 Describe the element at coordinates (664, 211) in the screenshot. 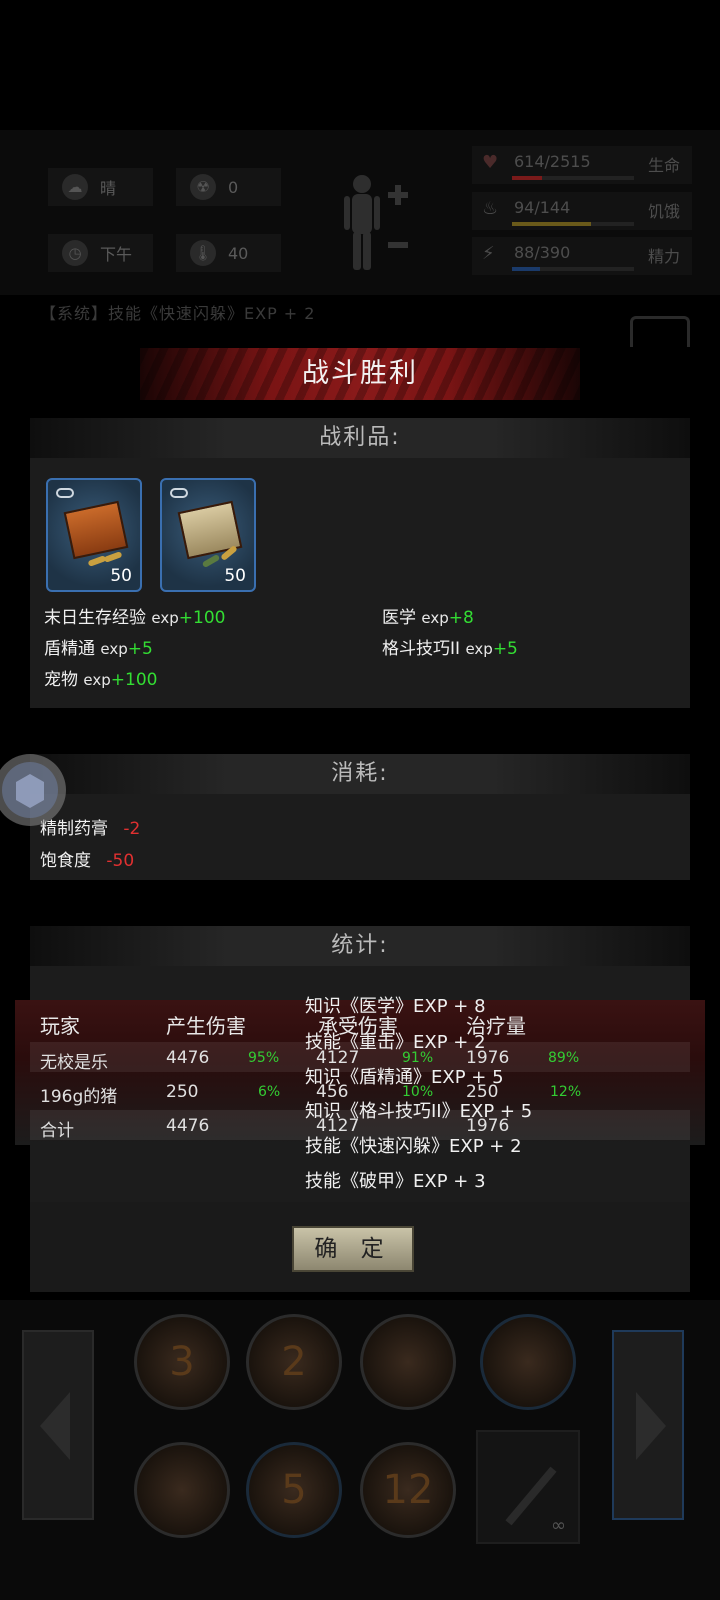

I see `hunger-label: 饥饿` at that location.